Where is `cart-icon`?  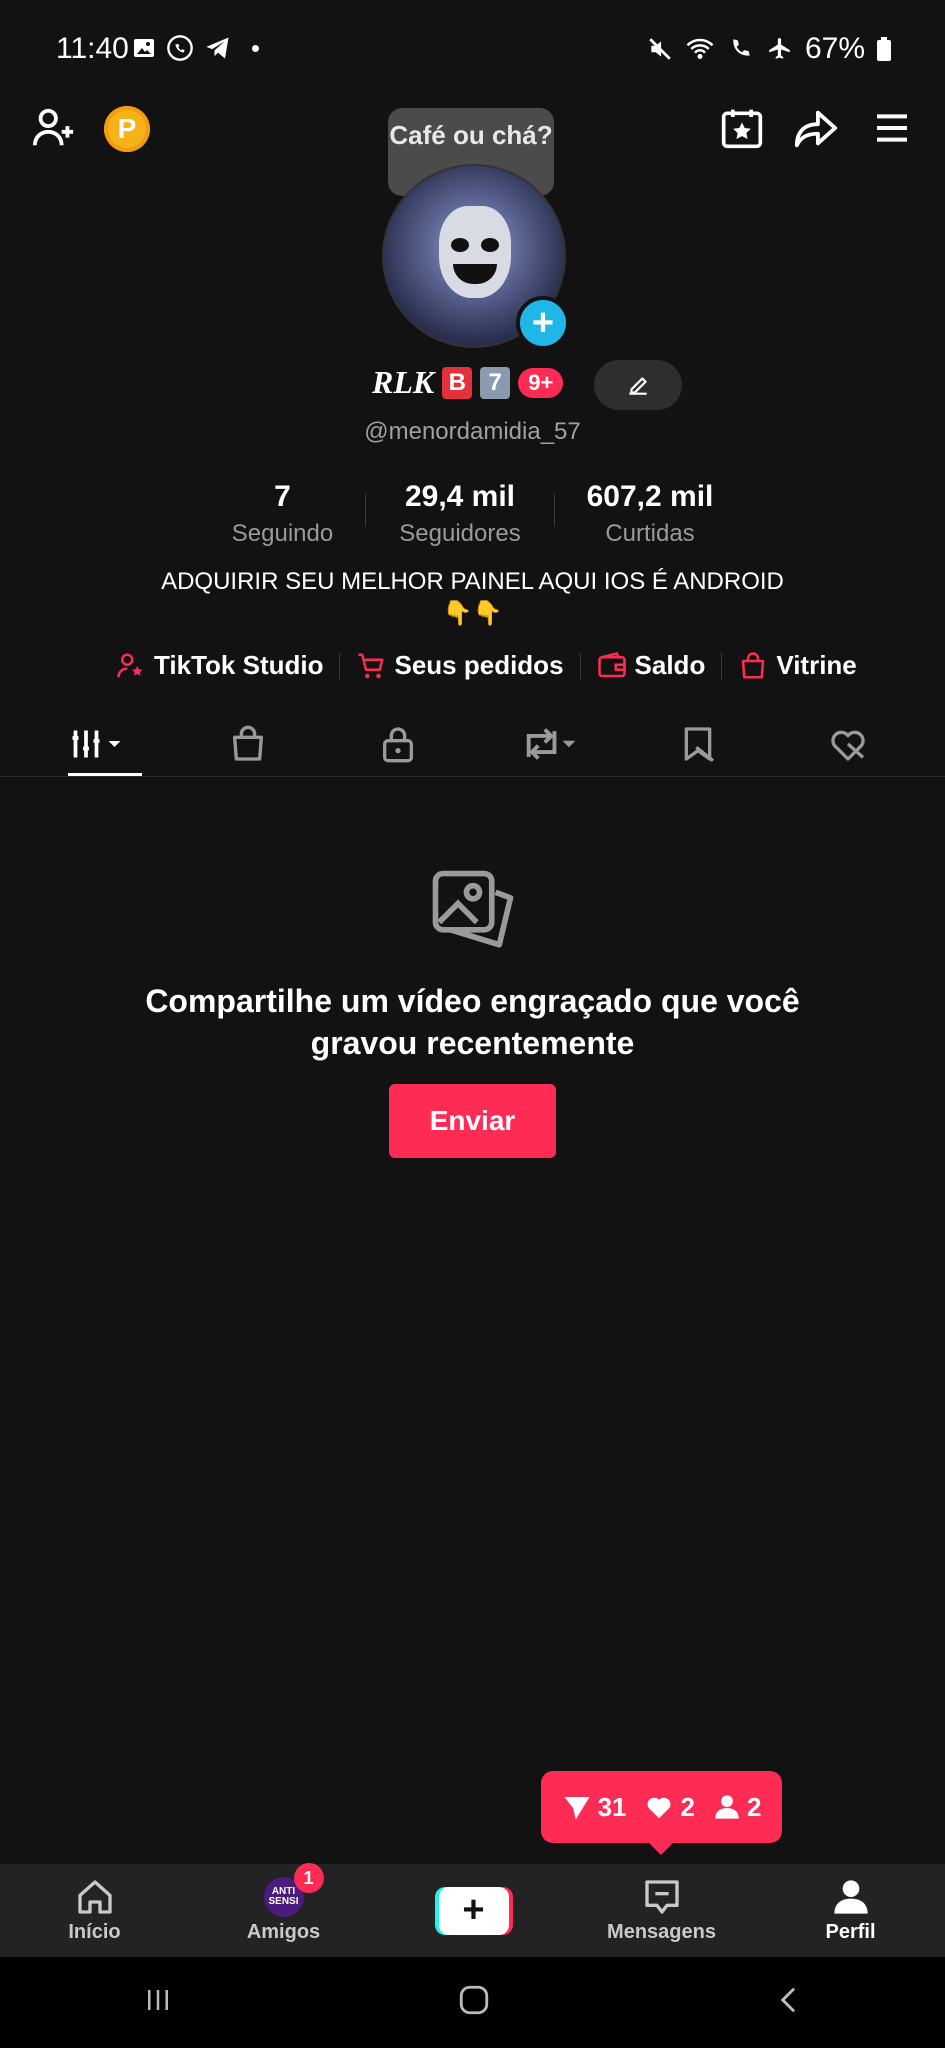
cart-icon is located at coordinates (371, 665).